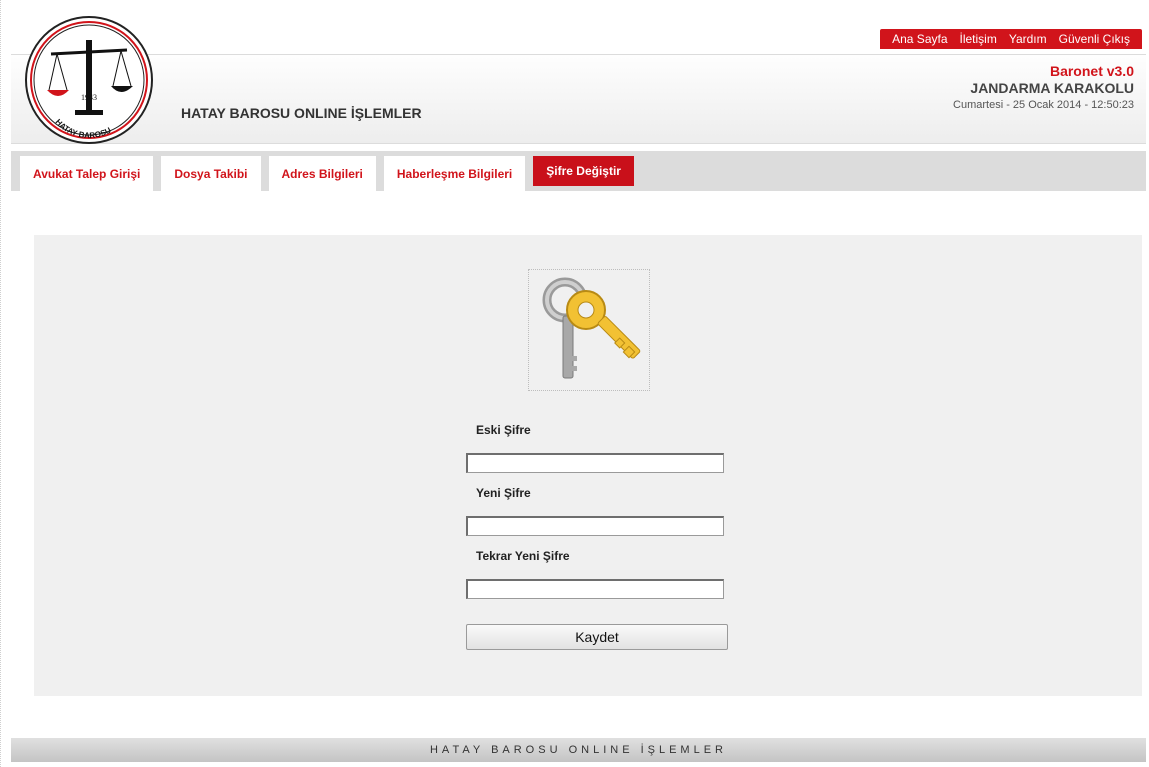 The height and width of the screenshot is (767, 1149). Describe the element at coordinates (595, 589) in the screenshot. I see `repeat-password-input` at that location.